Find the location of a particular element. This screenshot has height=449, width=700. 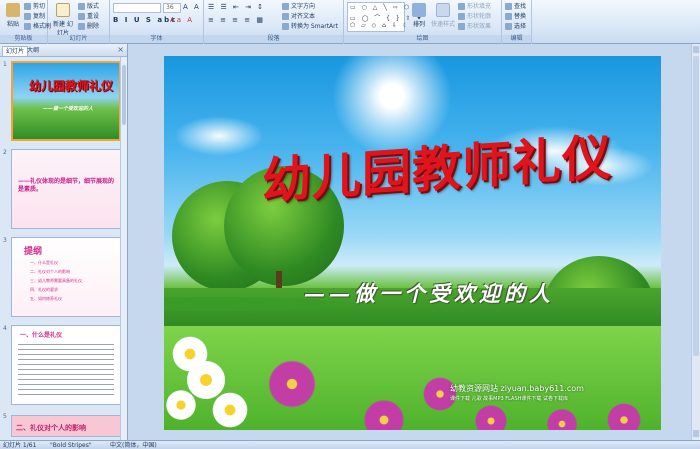

list-buttons: ☰ ☰ ⇤ ⇥ ↕ is located at coordinates (236, 7).